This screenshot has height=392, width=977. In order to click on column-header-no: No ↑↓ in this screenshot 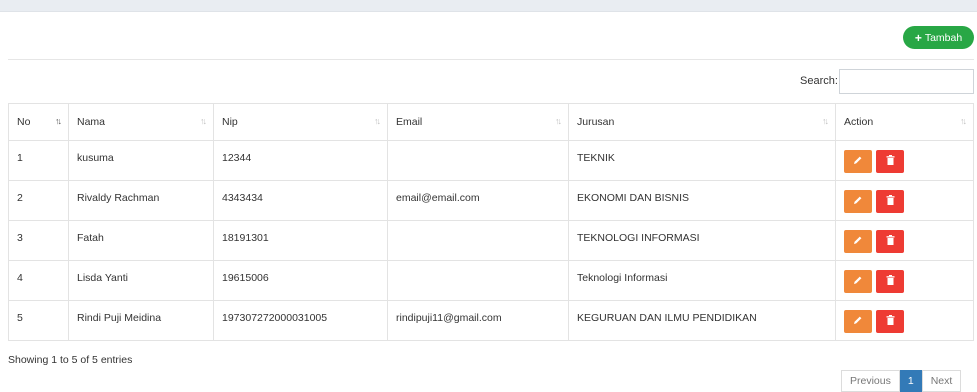, I will do `click(38, 122)`.